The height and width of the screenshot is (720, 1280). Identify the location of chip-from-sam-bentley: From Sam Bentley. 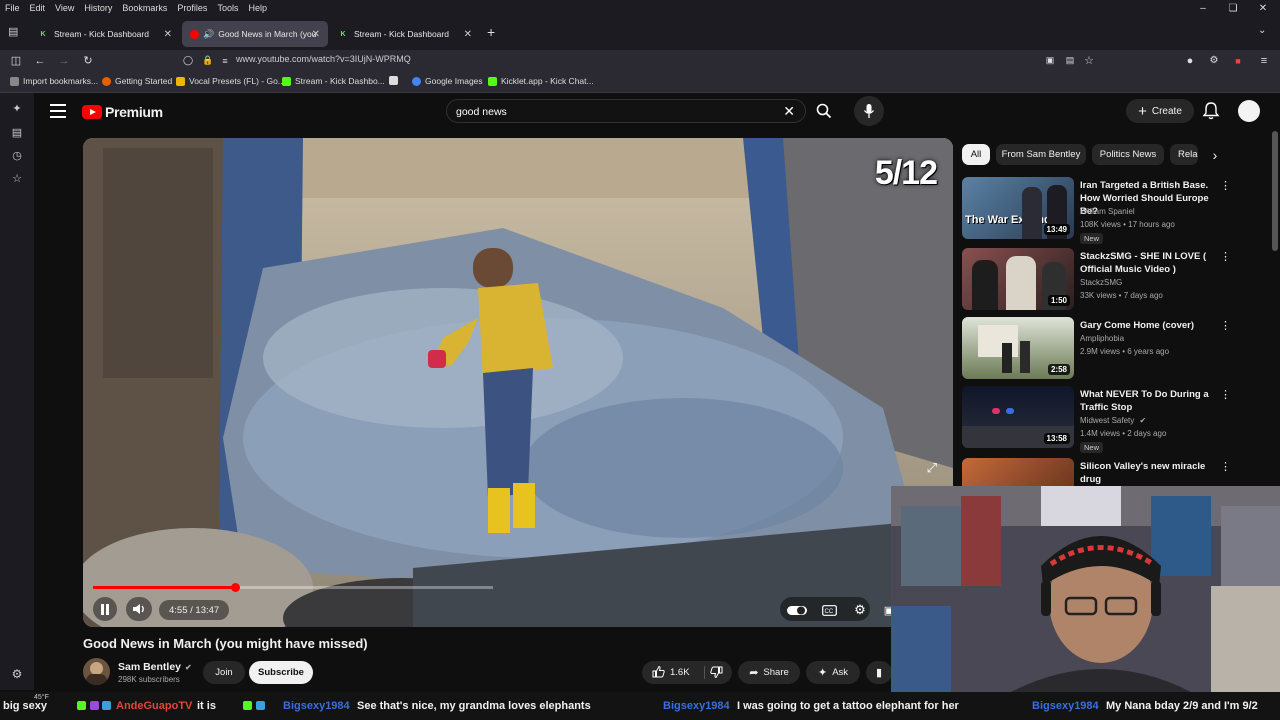
(1041, 154).